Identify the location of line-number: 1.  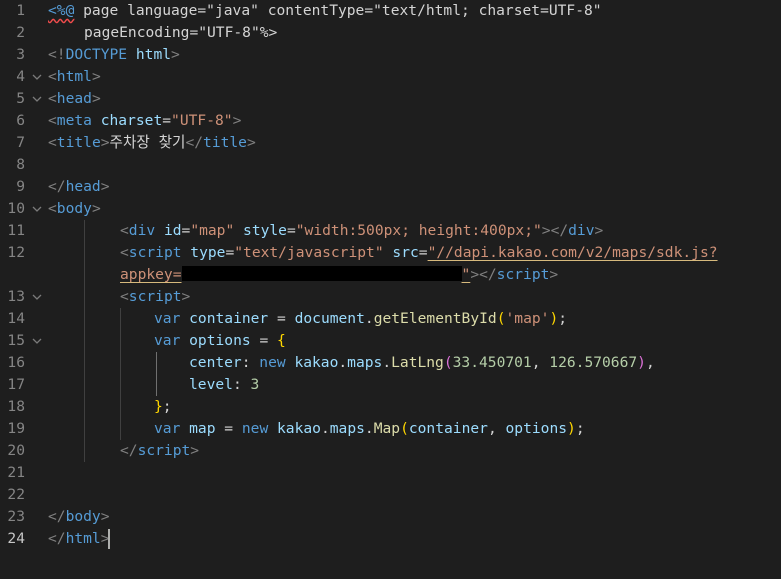
(20, 10).